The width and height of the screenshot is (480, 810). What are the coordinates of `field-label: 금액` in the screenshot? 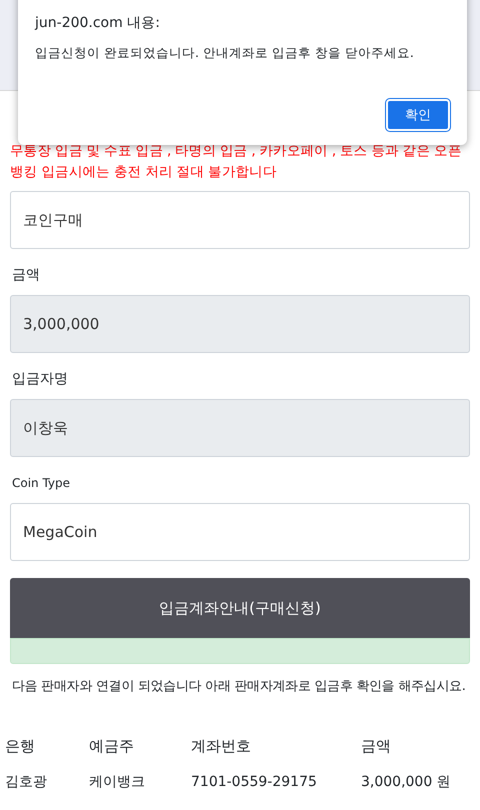 It's located at (26, 275).